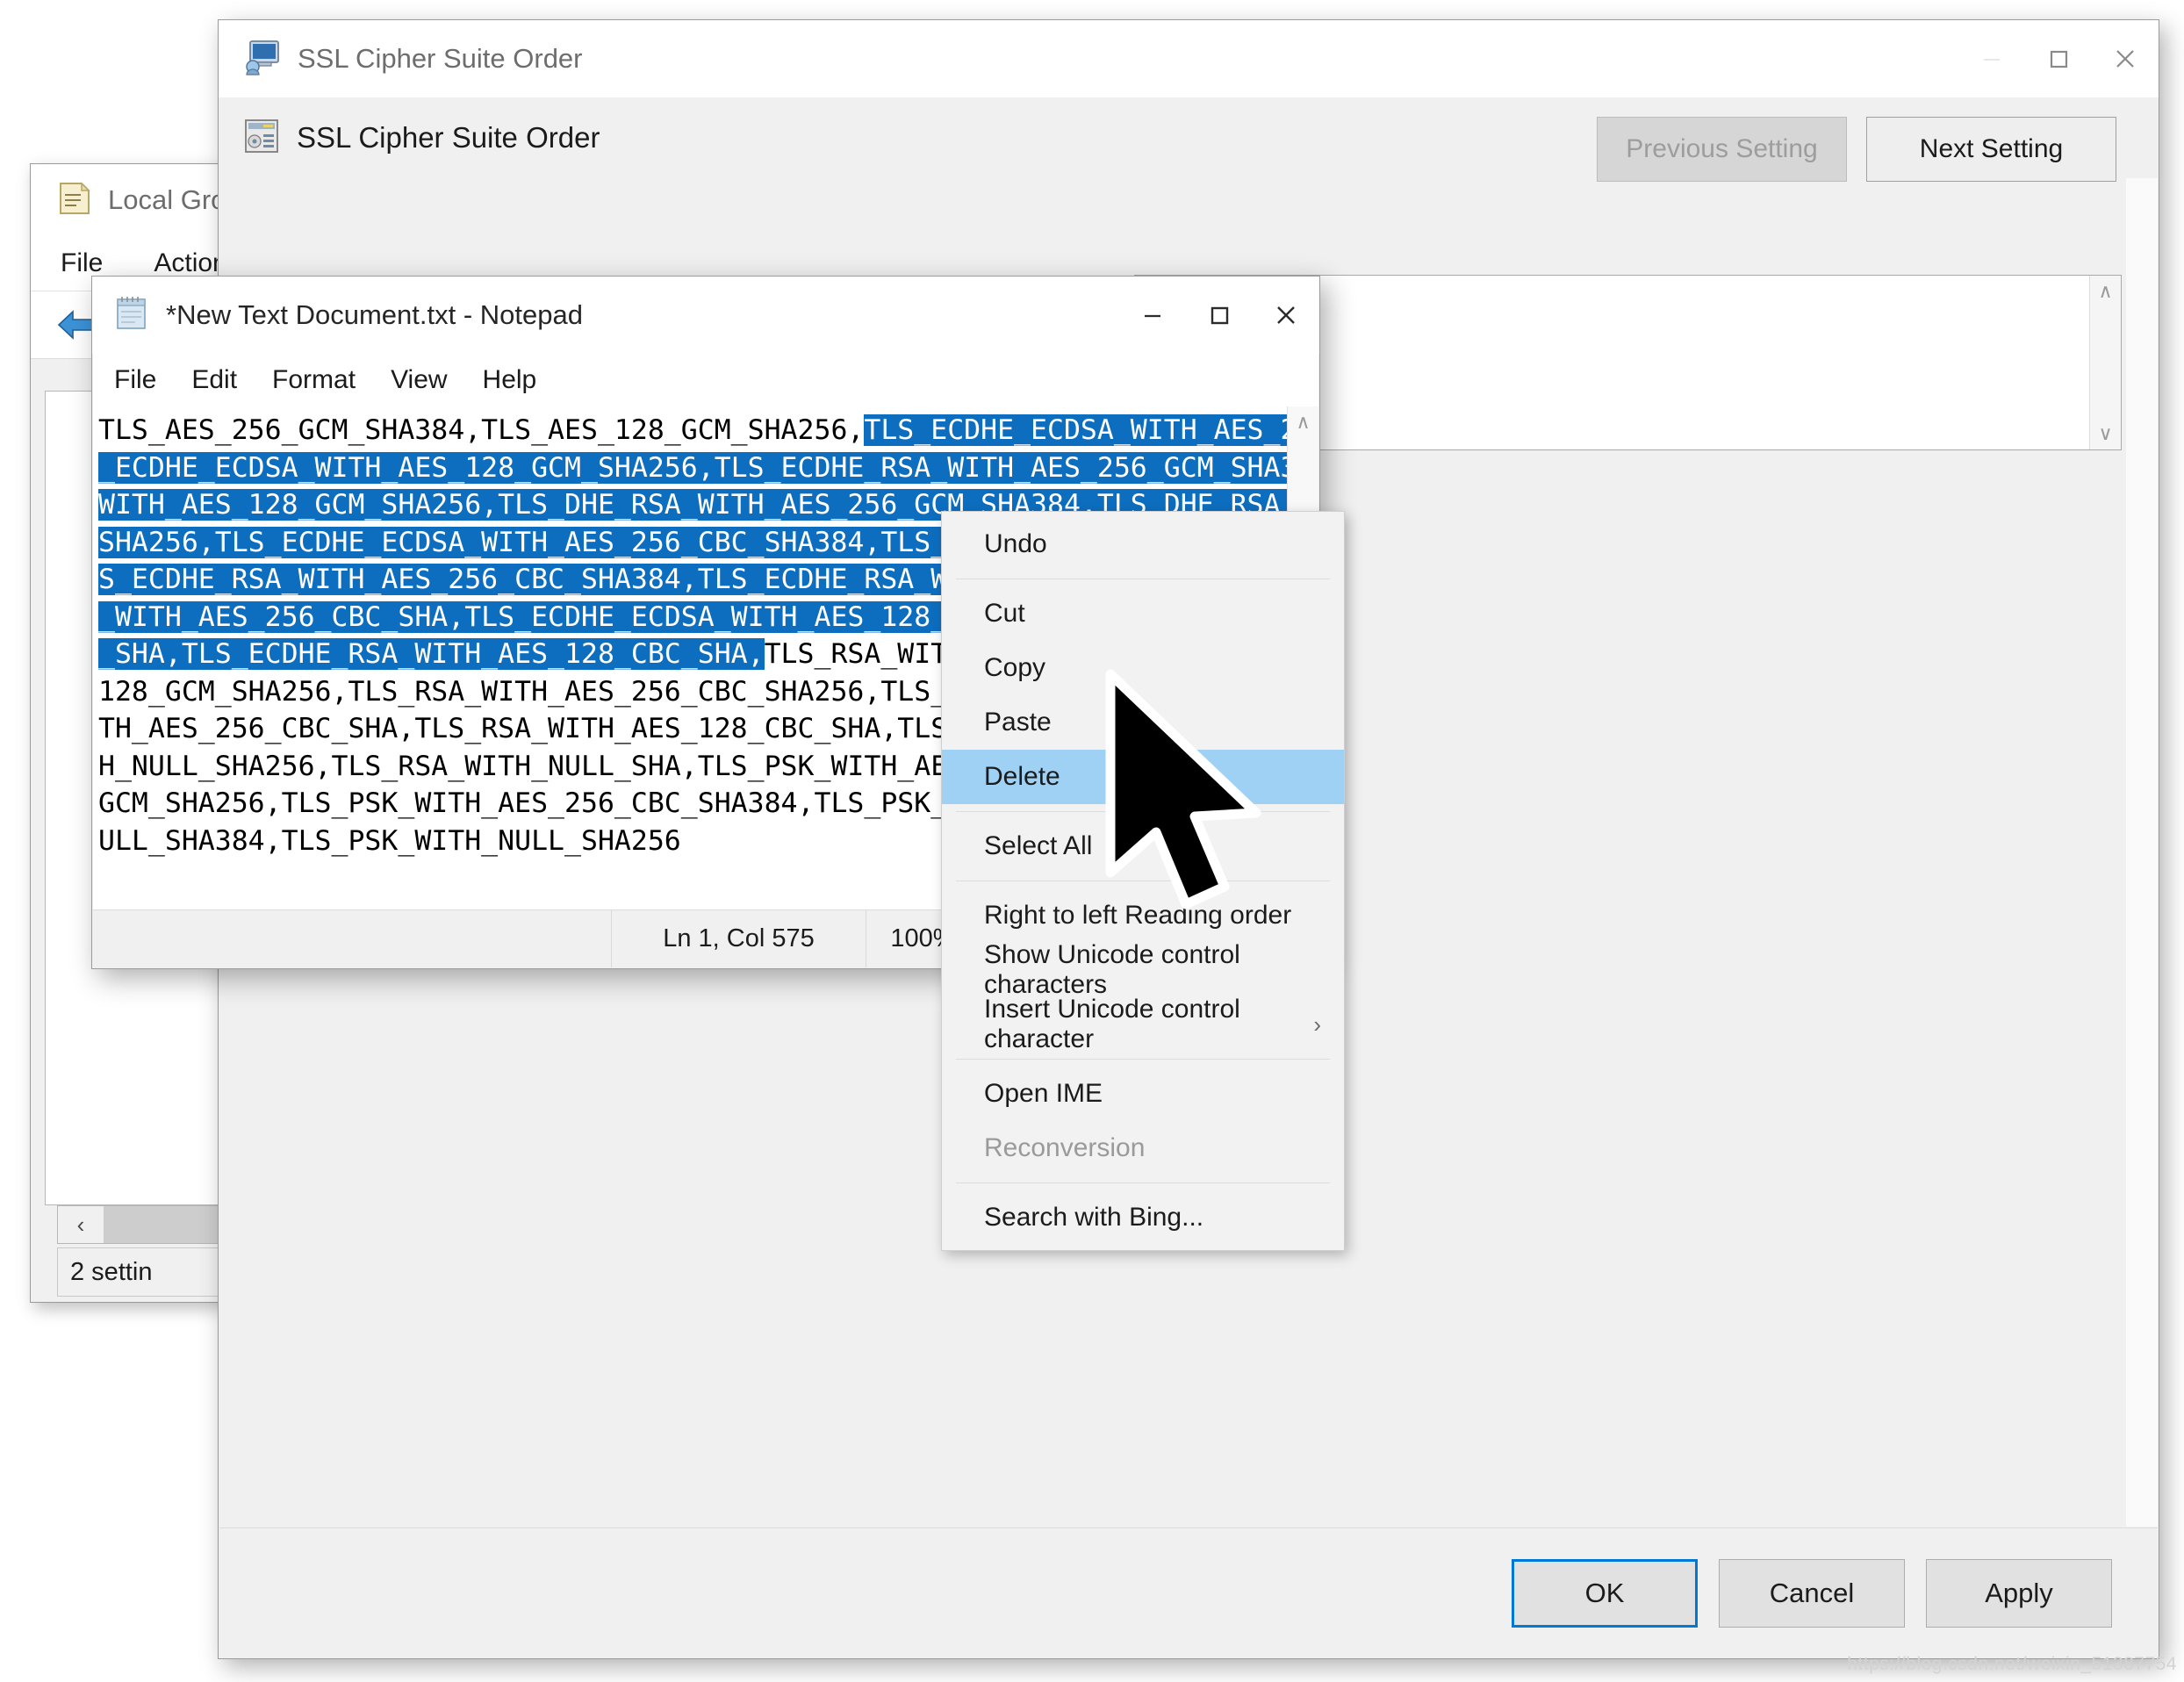 This screenshot has height=1682, width=2184. Describe the element at coordinates (81, 1225) in the screenshot. I see `scroll-left-arrow-icon: ‹` at that location.